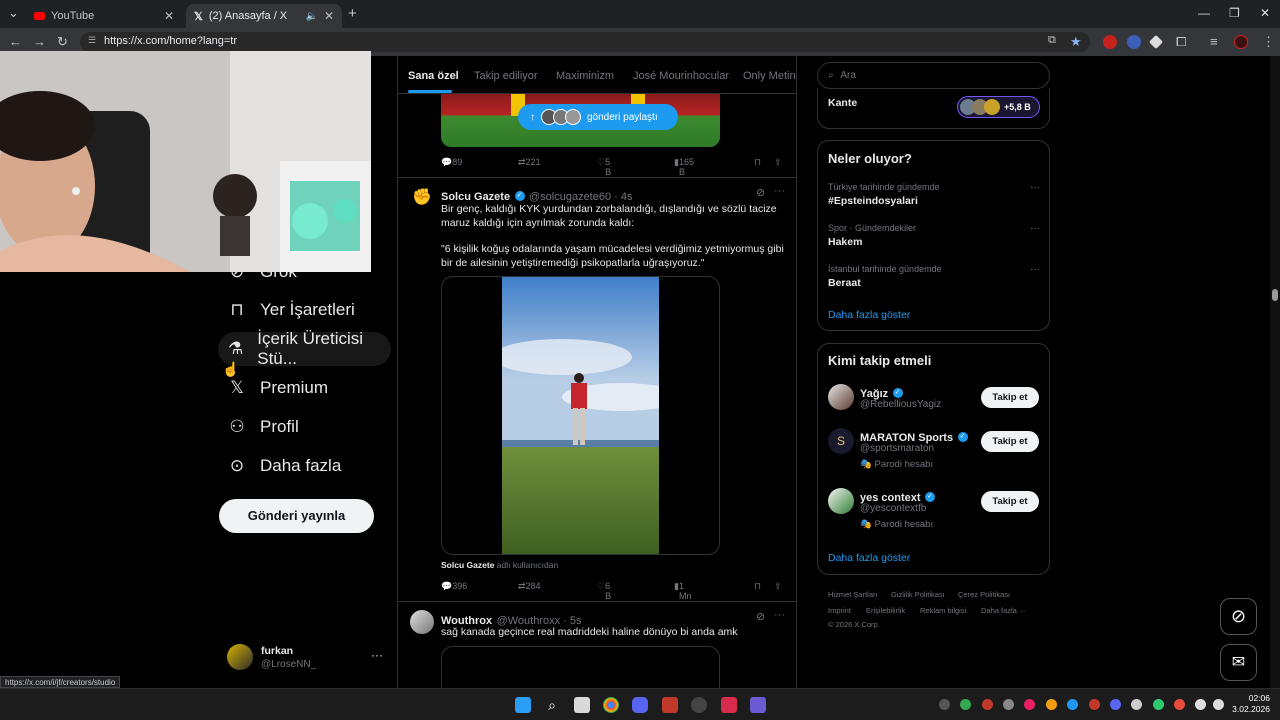 The image size is (1280, 720). I want to click on steam-icon, so click(699, 705).